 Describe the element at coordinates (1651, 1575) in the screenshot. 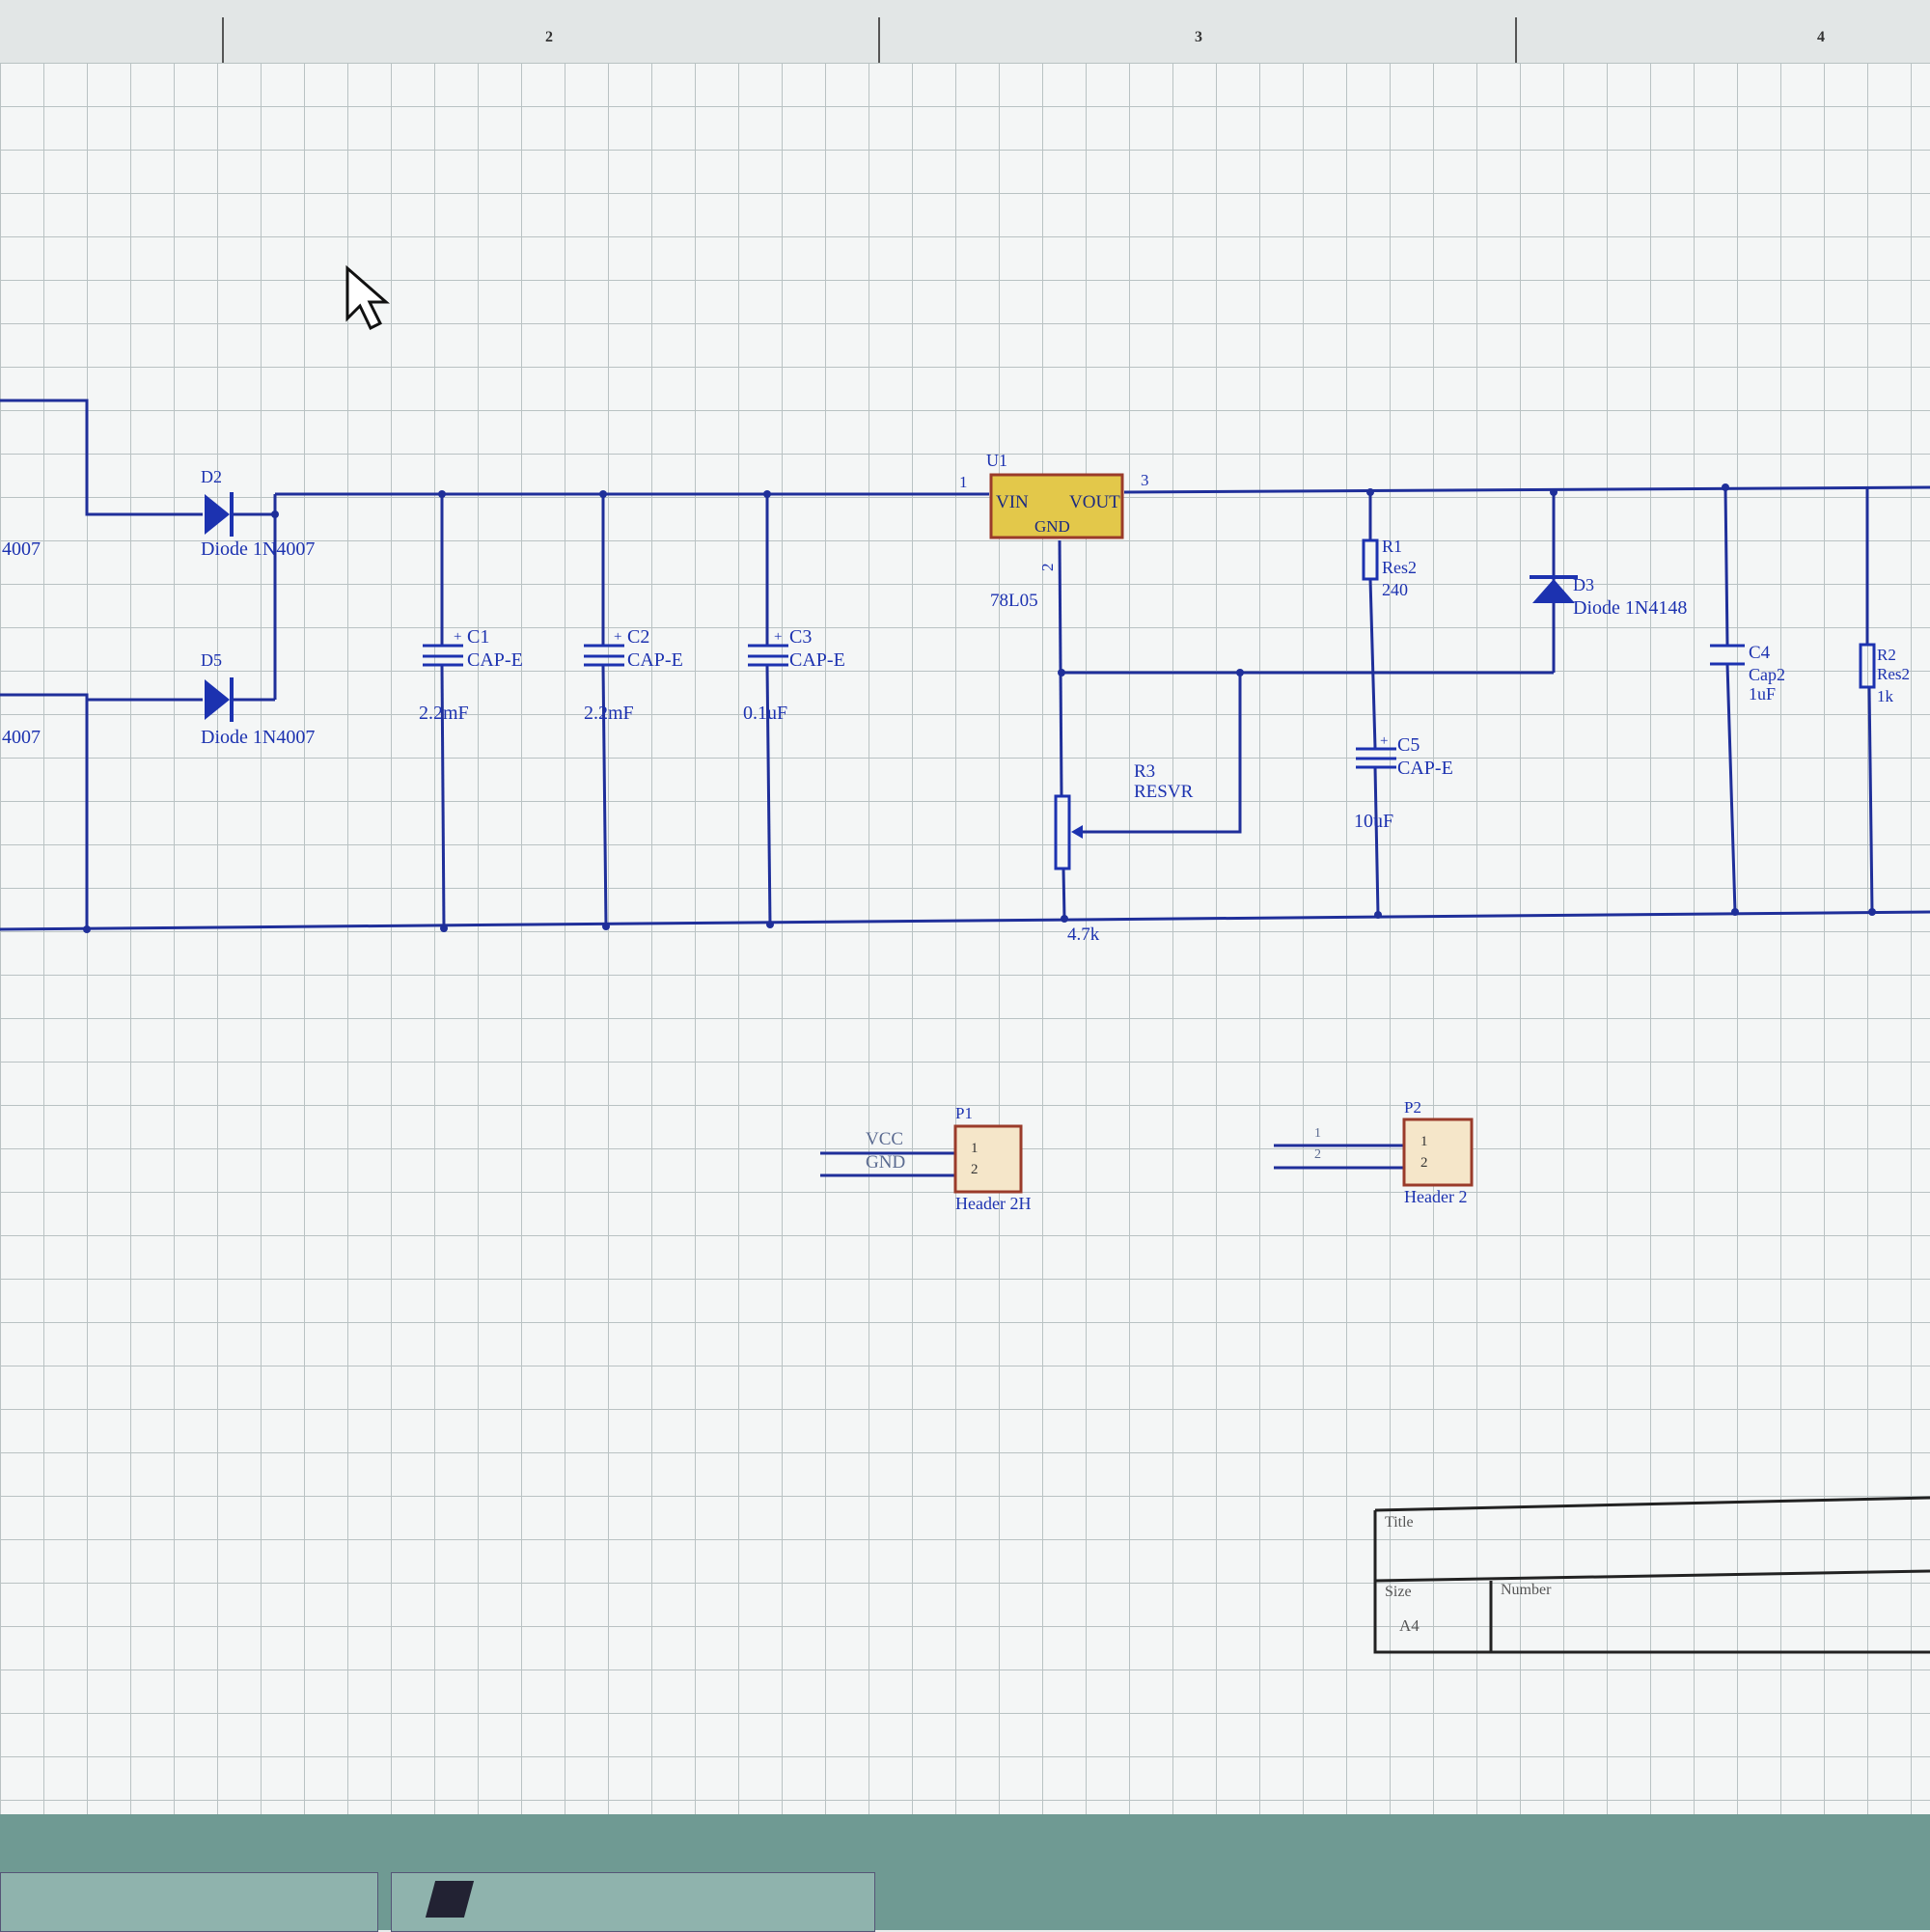

I see `title-block: Title Size A4 Number` at that location.